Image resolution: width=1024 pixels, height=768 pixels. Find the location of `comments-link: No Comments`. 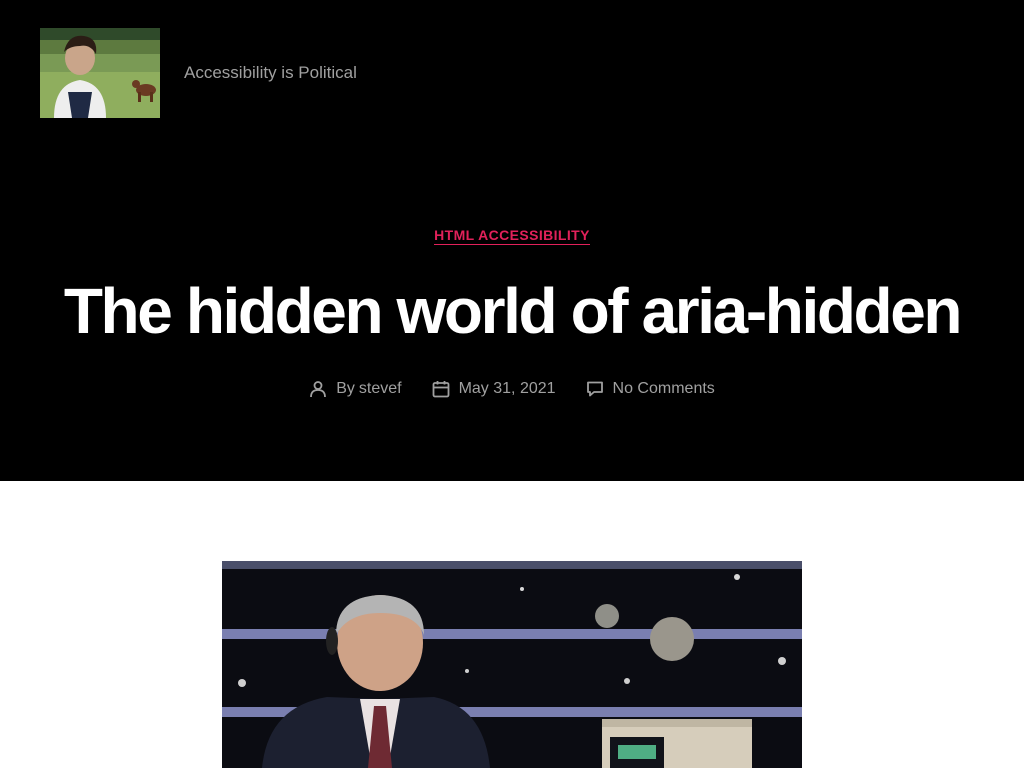

comments-link: No Comments is located at coordinates (664, 389).